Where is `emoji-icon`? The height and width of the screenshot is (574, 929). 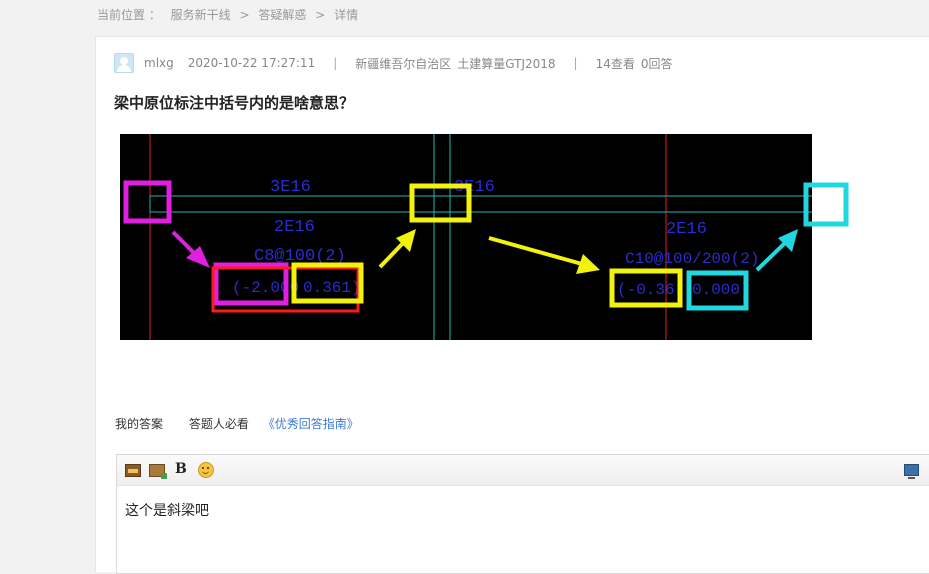
emoji-icon is located at coordinates (206, 470).